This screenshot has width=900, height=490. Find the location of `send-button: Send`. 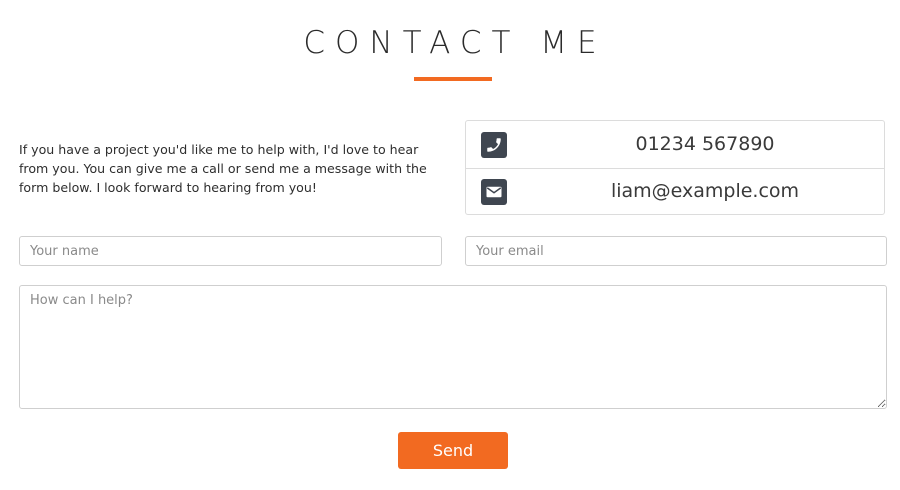

send-button: Send is located at coordinates (453, 450).